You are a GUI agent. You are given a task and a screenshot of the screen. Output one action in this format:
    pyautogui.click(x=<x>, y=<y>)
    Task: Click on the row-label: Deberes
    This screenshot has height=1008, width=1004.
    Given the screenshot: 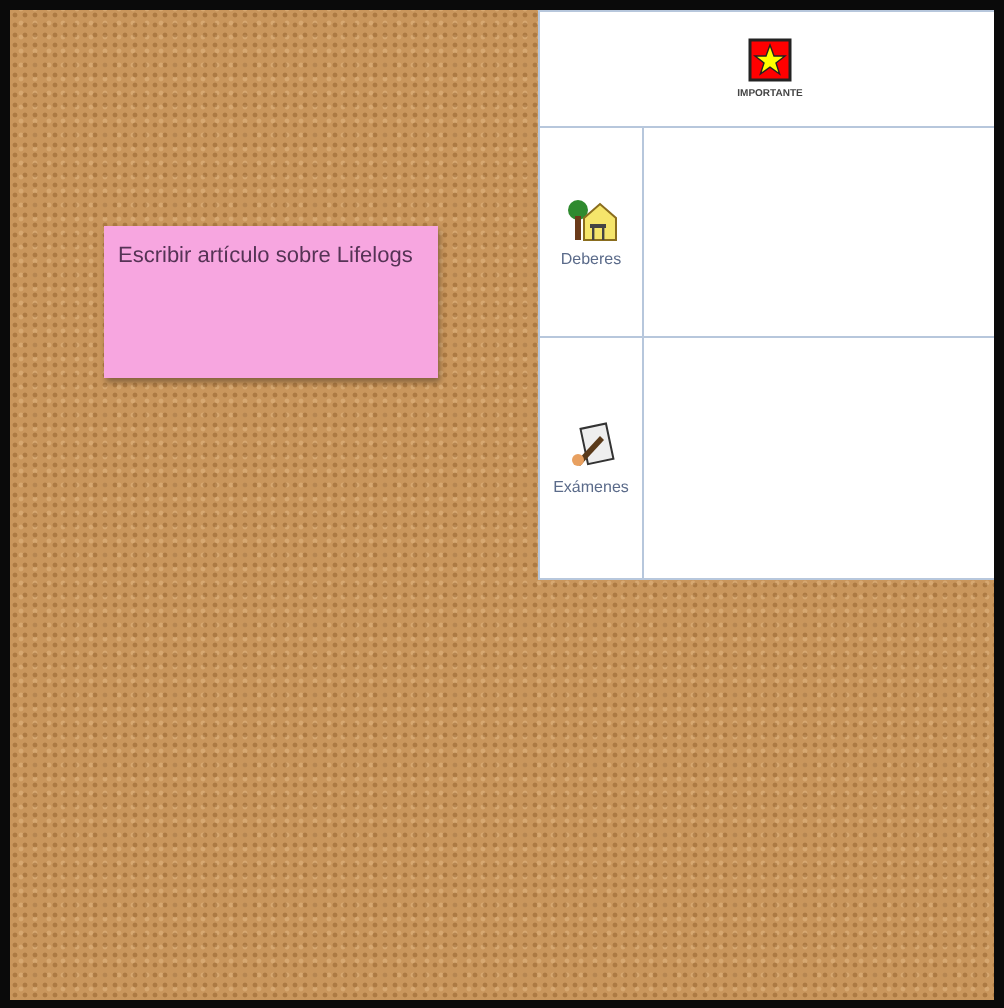 What is the action you would take?
    pyautogui.click(x=591, y=258)
    